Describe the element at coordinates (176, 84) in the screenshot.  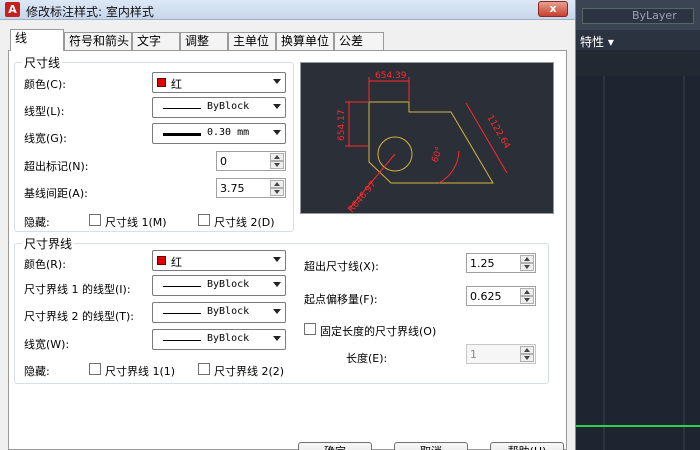
I see `dim-color-value: 红` at that location.